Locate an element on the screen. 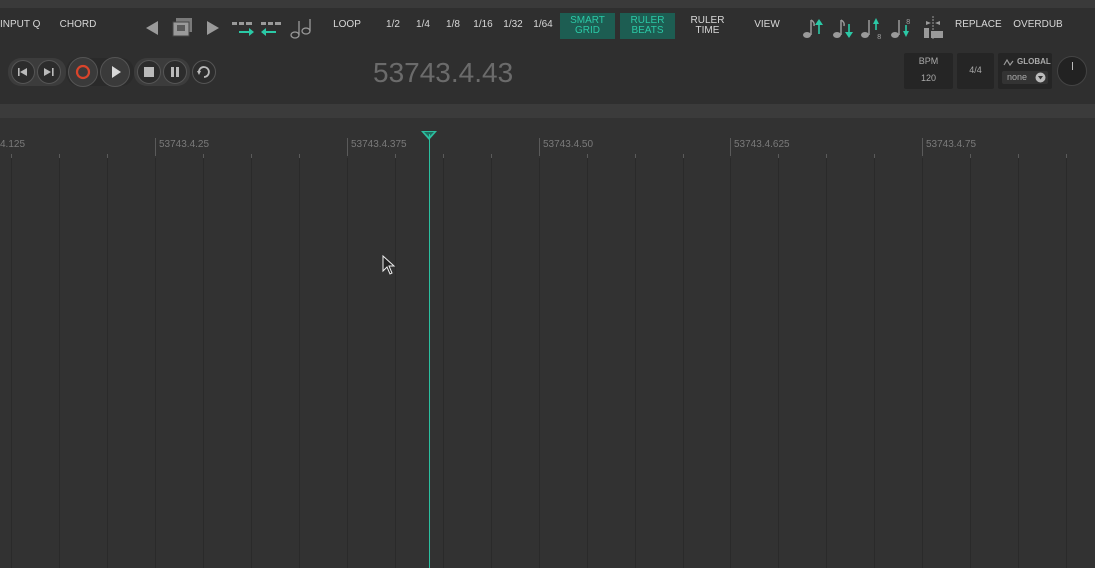 This screenshot has height=568, width=1095. ruler-time-line2: TIME is located at coordinates (707, 30).